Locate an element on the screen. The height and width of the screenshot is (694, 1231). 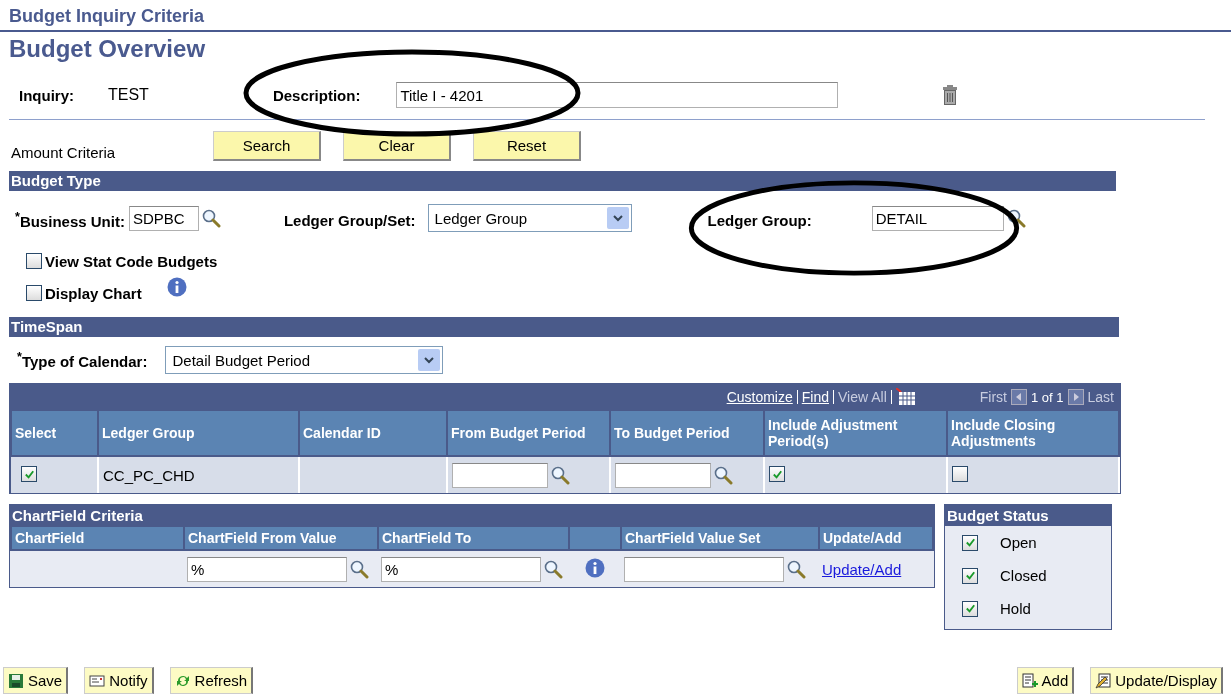
column-header: ChartField To is located at coordinates (473, 538).